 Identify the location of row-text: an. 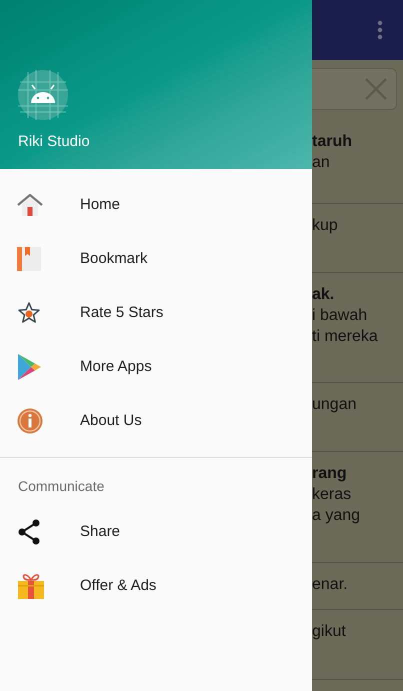
(321, 163).